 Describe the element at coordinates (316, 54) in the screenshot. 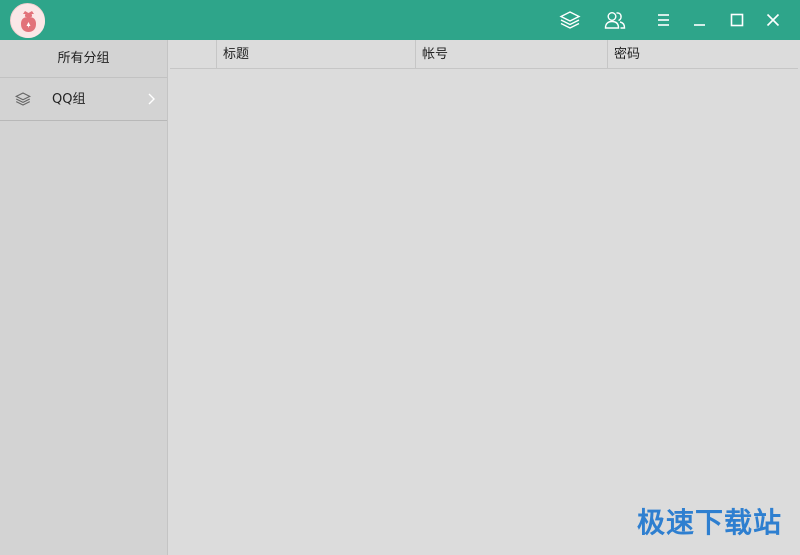

I see `column-header-title: 标题` at that location.